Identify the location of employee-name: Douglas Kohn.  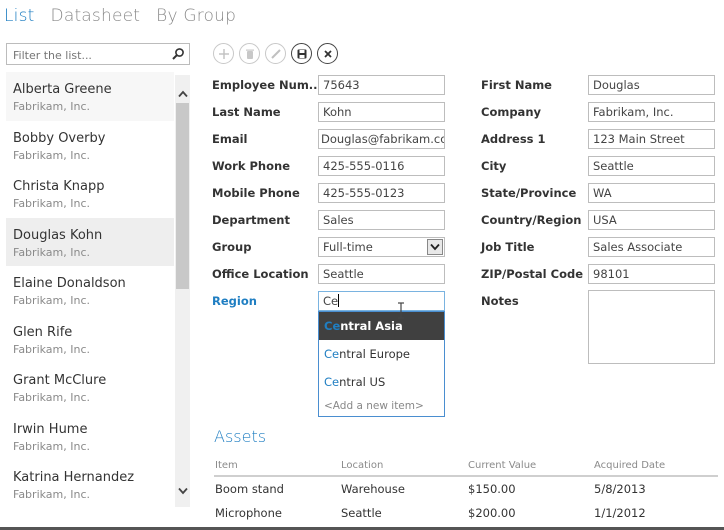
(58, 235).